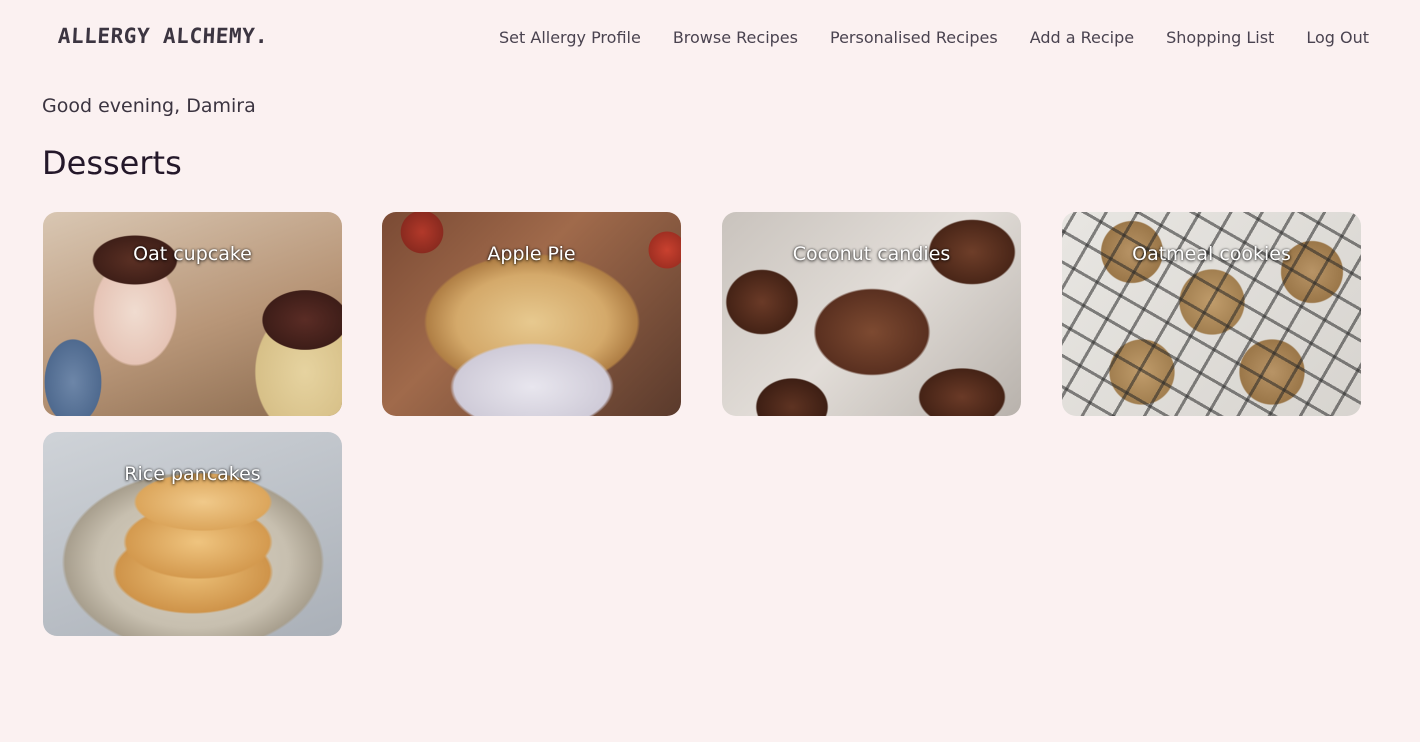 The image size is (1420, 742). What do you see at coordinates (735, 37) in the screenshot?
I see `nav-browse-recipes: Browse Recipes` at bounding box center [735, 37].